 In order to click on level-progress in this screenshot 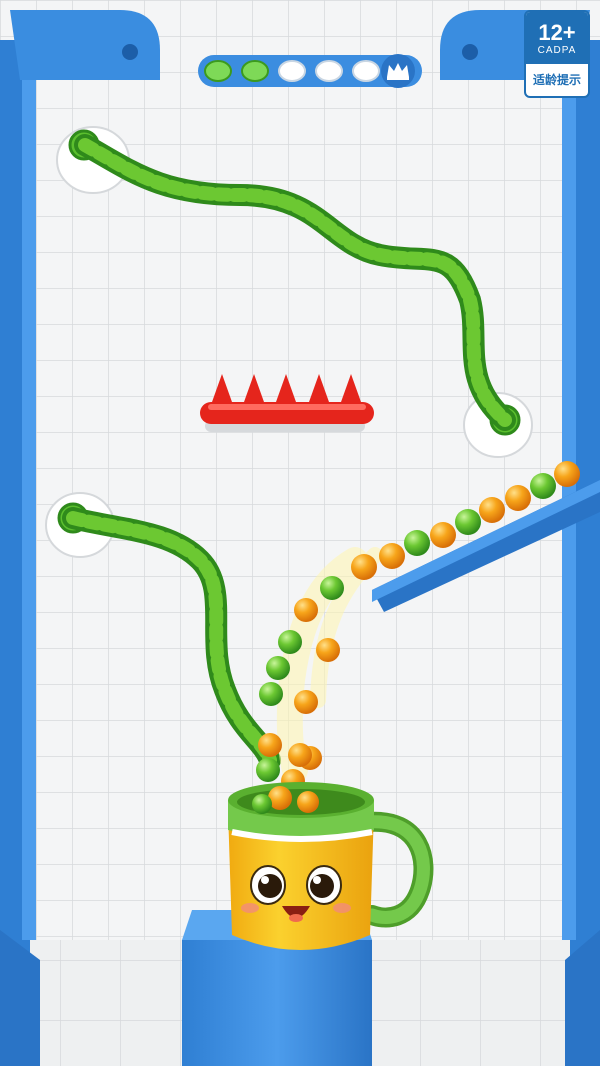, I will do `click(310, 71)`.